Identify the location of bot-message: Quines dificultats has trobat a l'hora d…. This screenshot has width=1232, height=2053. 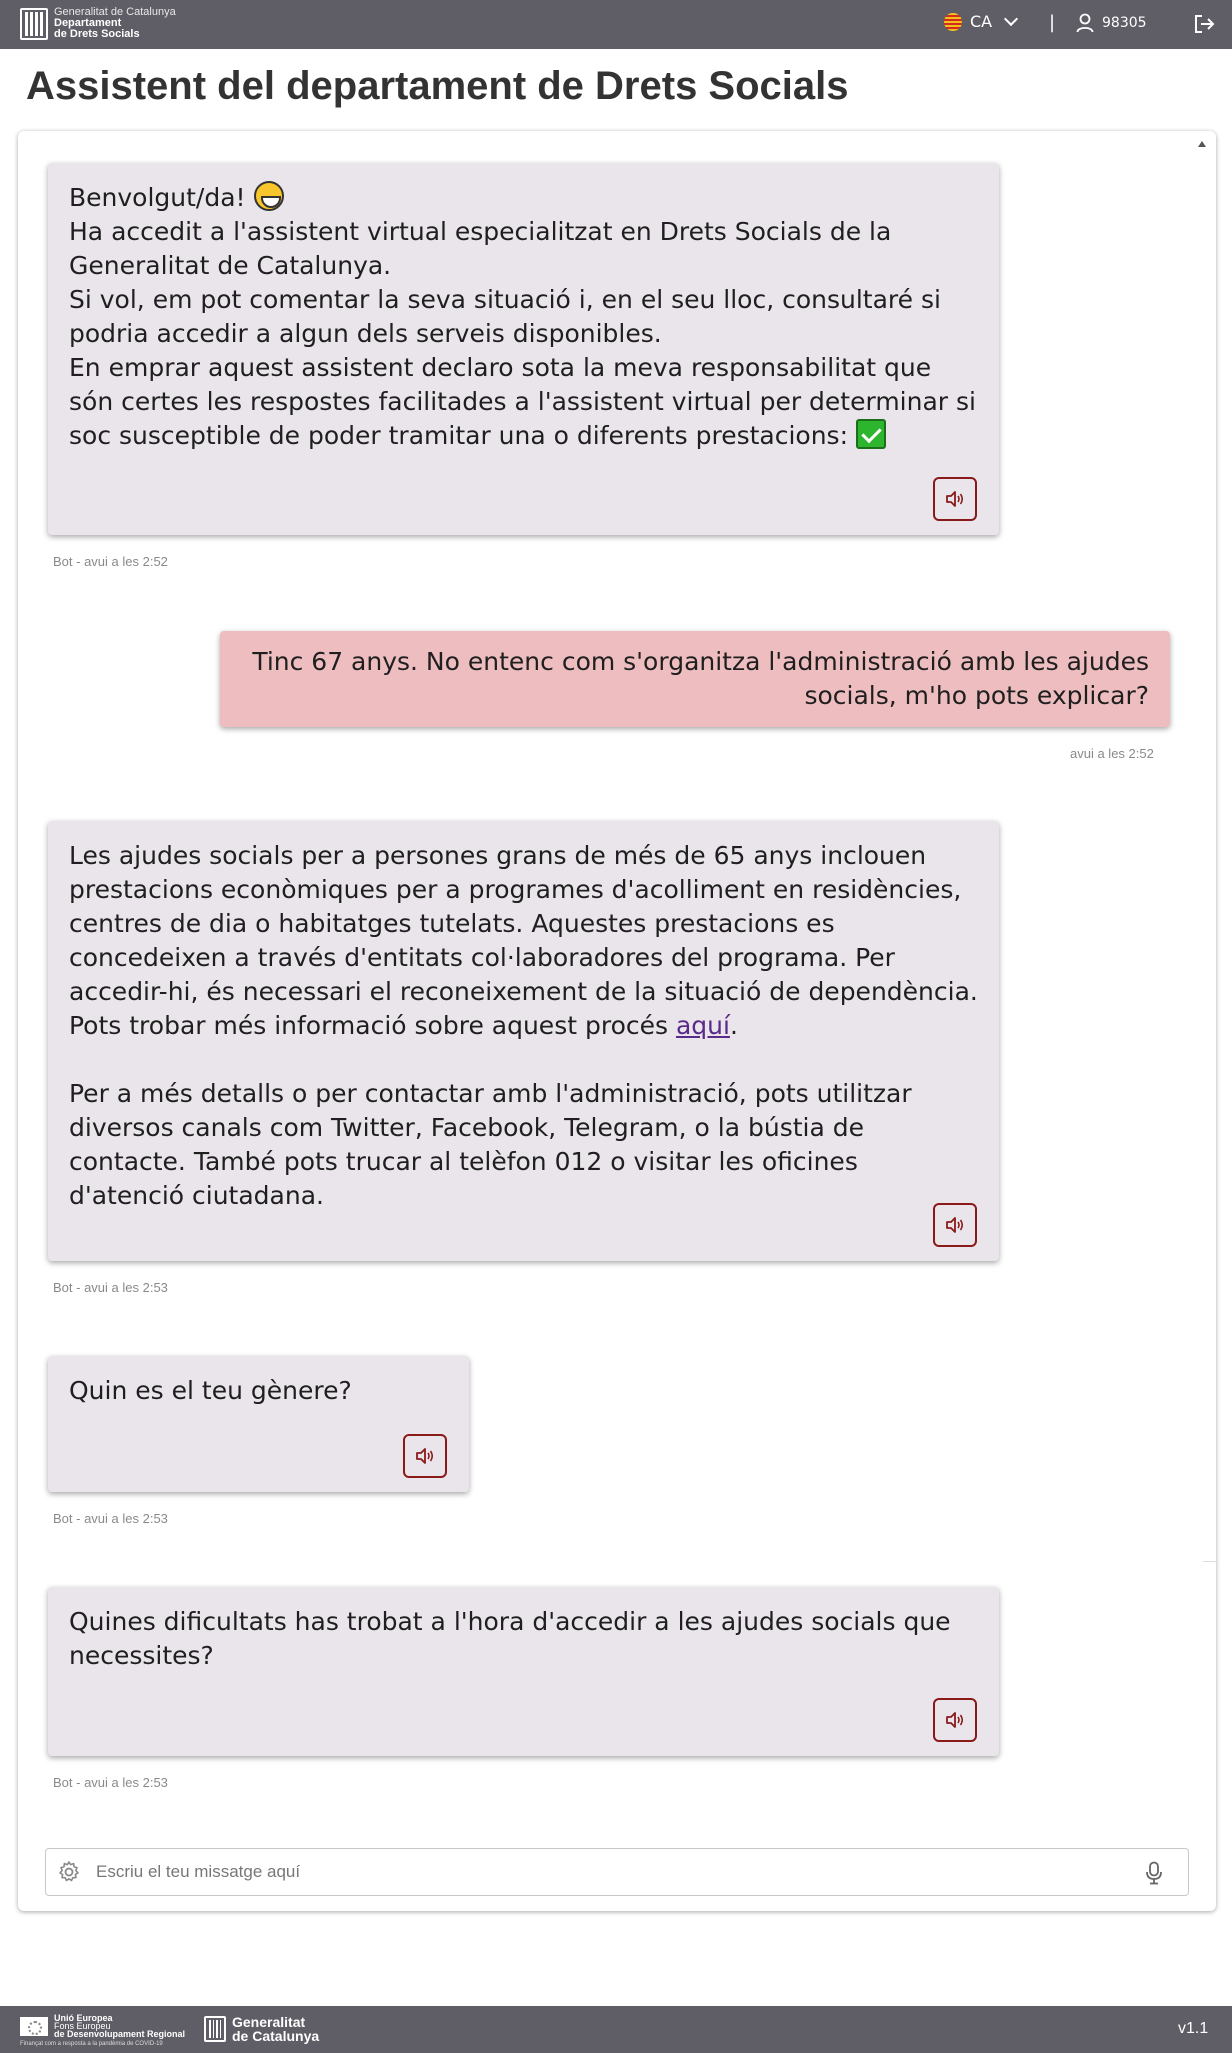
(523, 1671).